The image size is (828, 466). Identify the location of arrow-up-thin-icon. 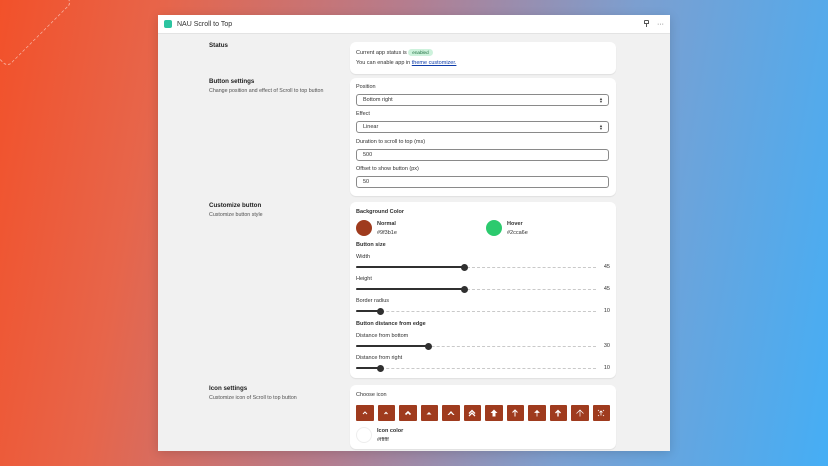
(536, 413).